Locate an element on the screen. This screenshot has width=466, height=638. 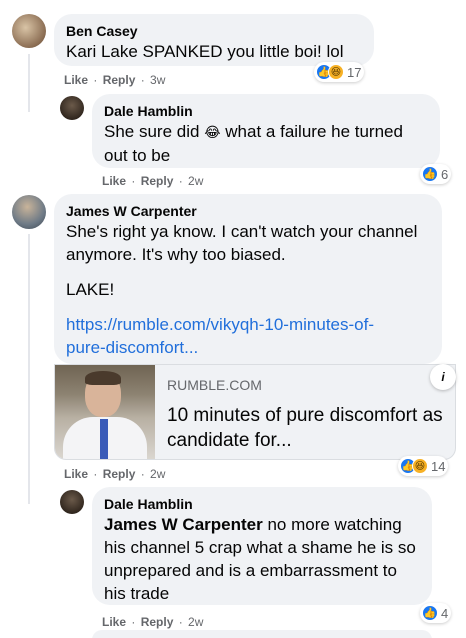
reaction-summary: 👍 4 is located at coordinates (436, 613).